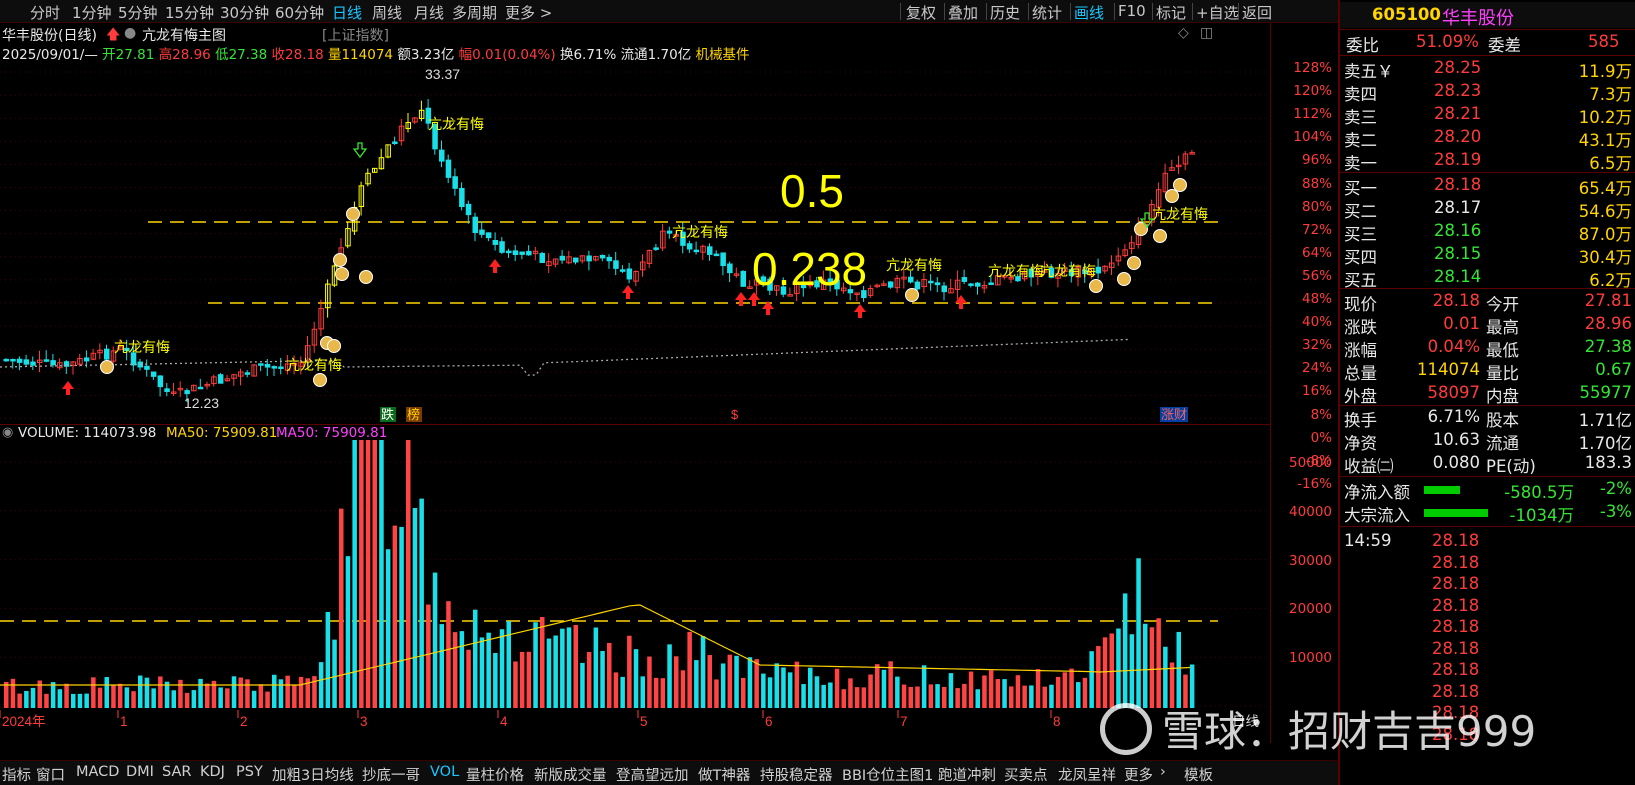  What do you see at coordinates (495, 774) in the screenshot?
I see `indicator-tab-10: 量柱价格` at bounding box center [495, 774].